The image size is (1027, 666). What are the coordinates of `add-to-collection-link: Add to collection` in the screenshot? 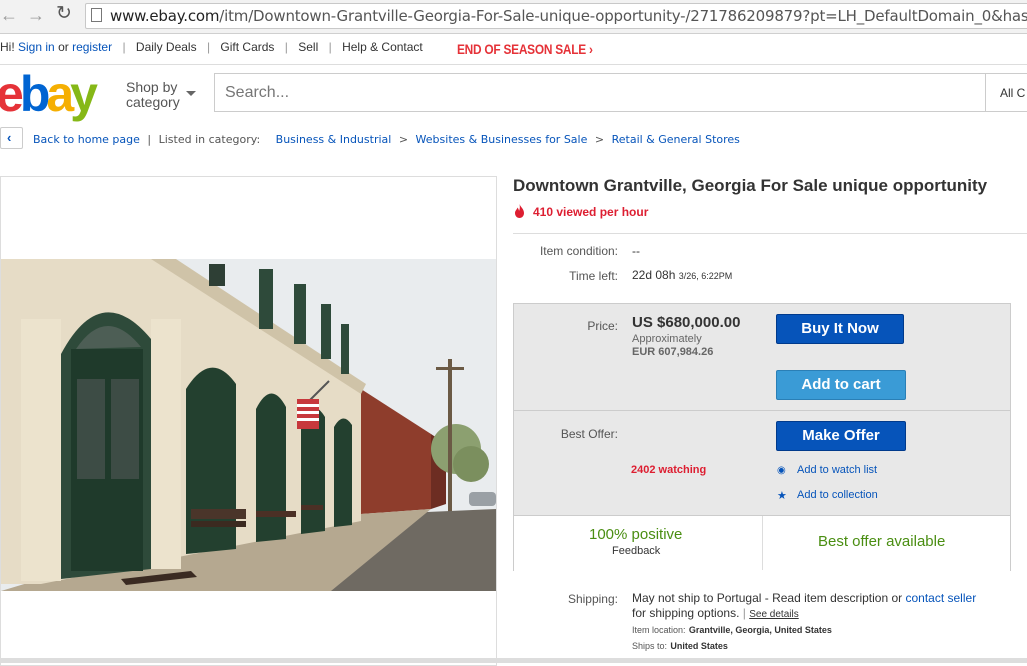 It's located at (837, 495).